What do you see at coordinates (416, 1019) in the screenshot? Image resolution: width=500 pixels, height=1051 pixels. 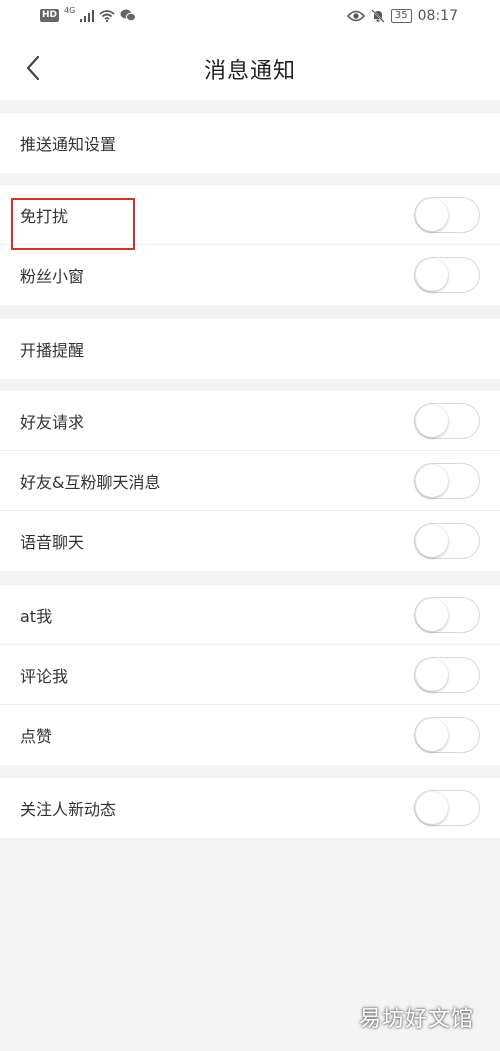 I see `watermark: 易坊好文馆` at bounding box center [416, 1019].